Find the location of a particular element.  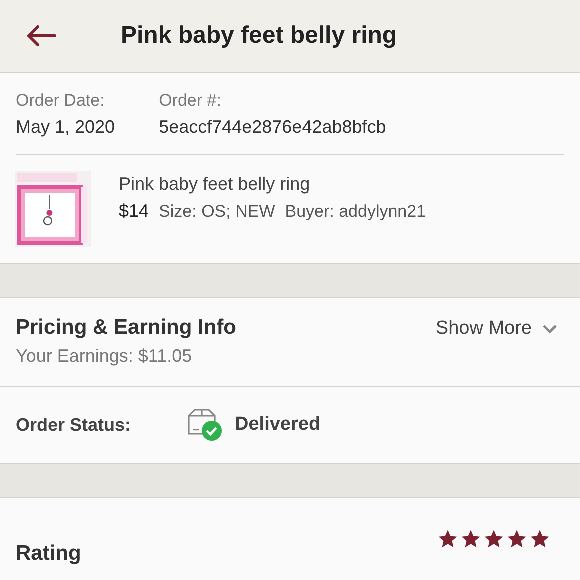

order-date-label: Order Date: is located at coordinates (61, 101).